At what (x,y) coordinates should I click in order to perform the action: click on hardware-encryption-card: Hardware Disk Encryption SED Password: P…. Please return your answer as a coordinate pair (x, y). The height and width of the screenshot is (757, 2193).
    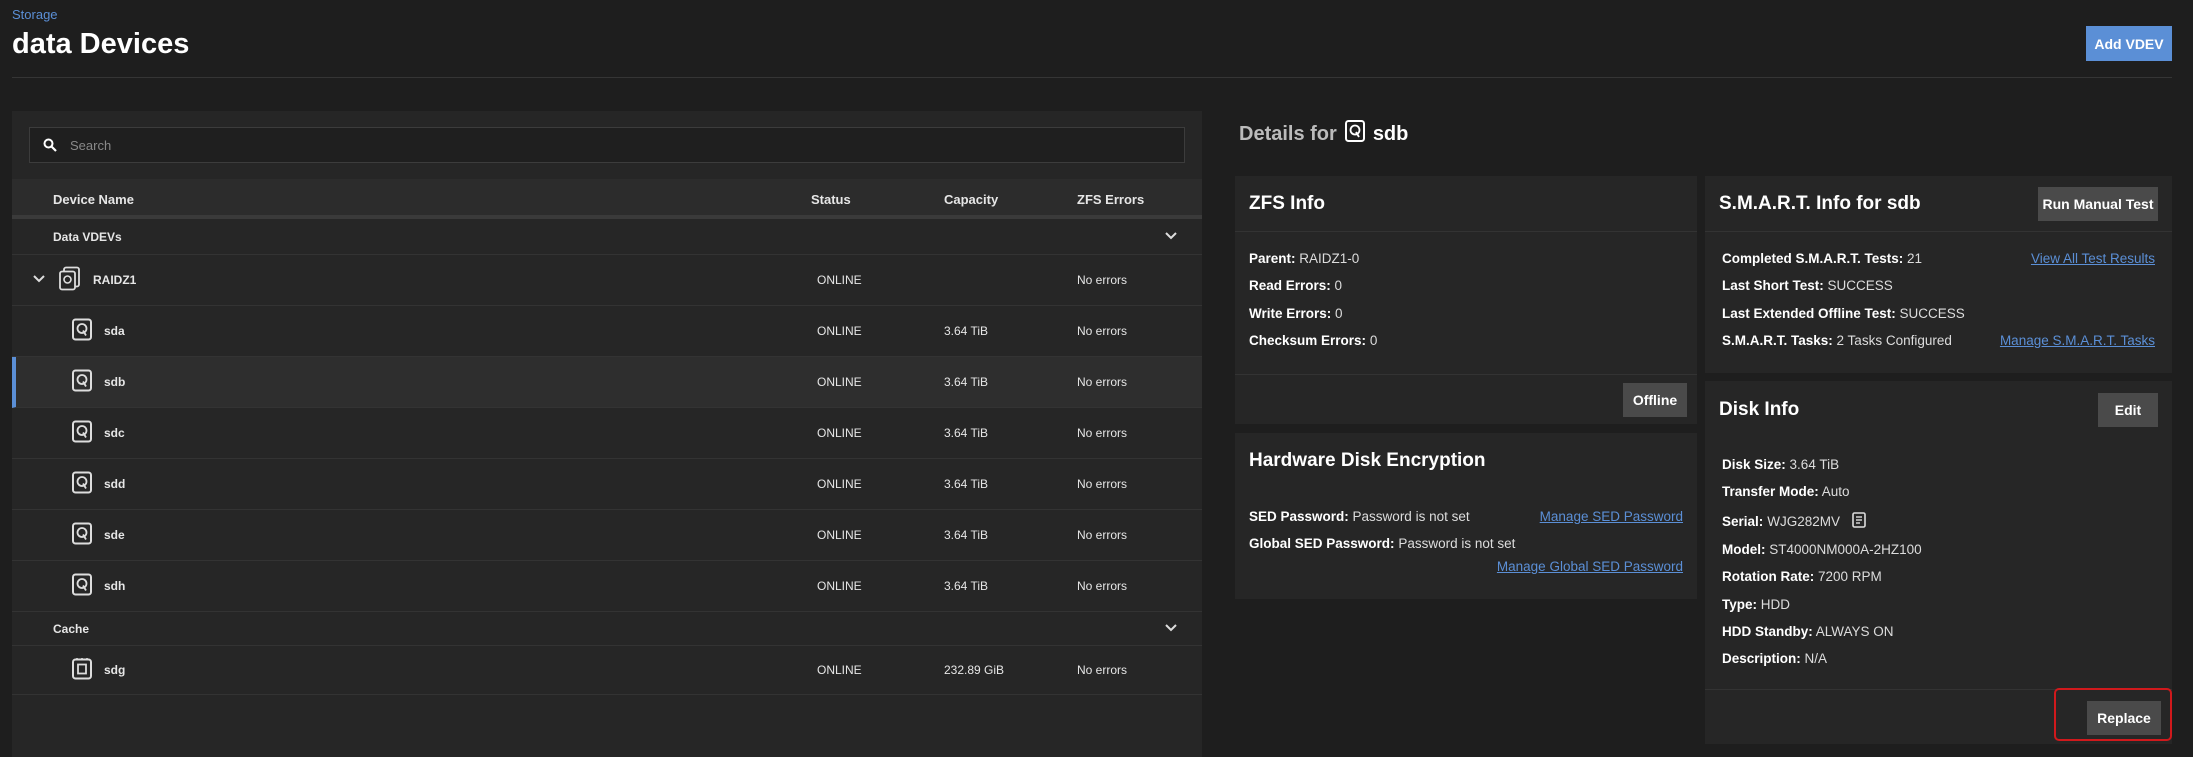
    Looking at the image, I should click on (1466, 516).